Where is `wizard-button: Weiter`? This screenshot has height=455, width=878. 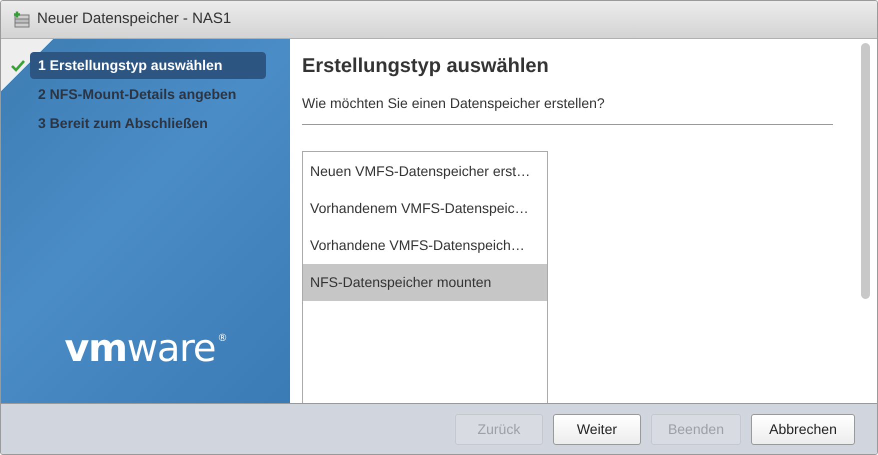 wizard-button: Weiter is located at coordinates (596, 429).